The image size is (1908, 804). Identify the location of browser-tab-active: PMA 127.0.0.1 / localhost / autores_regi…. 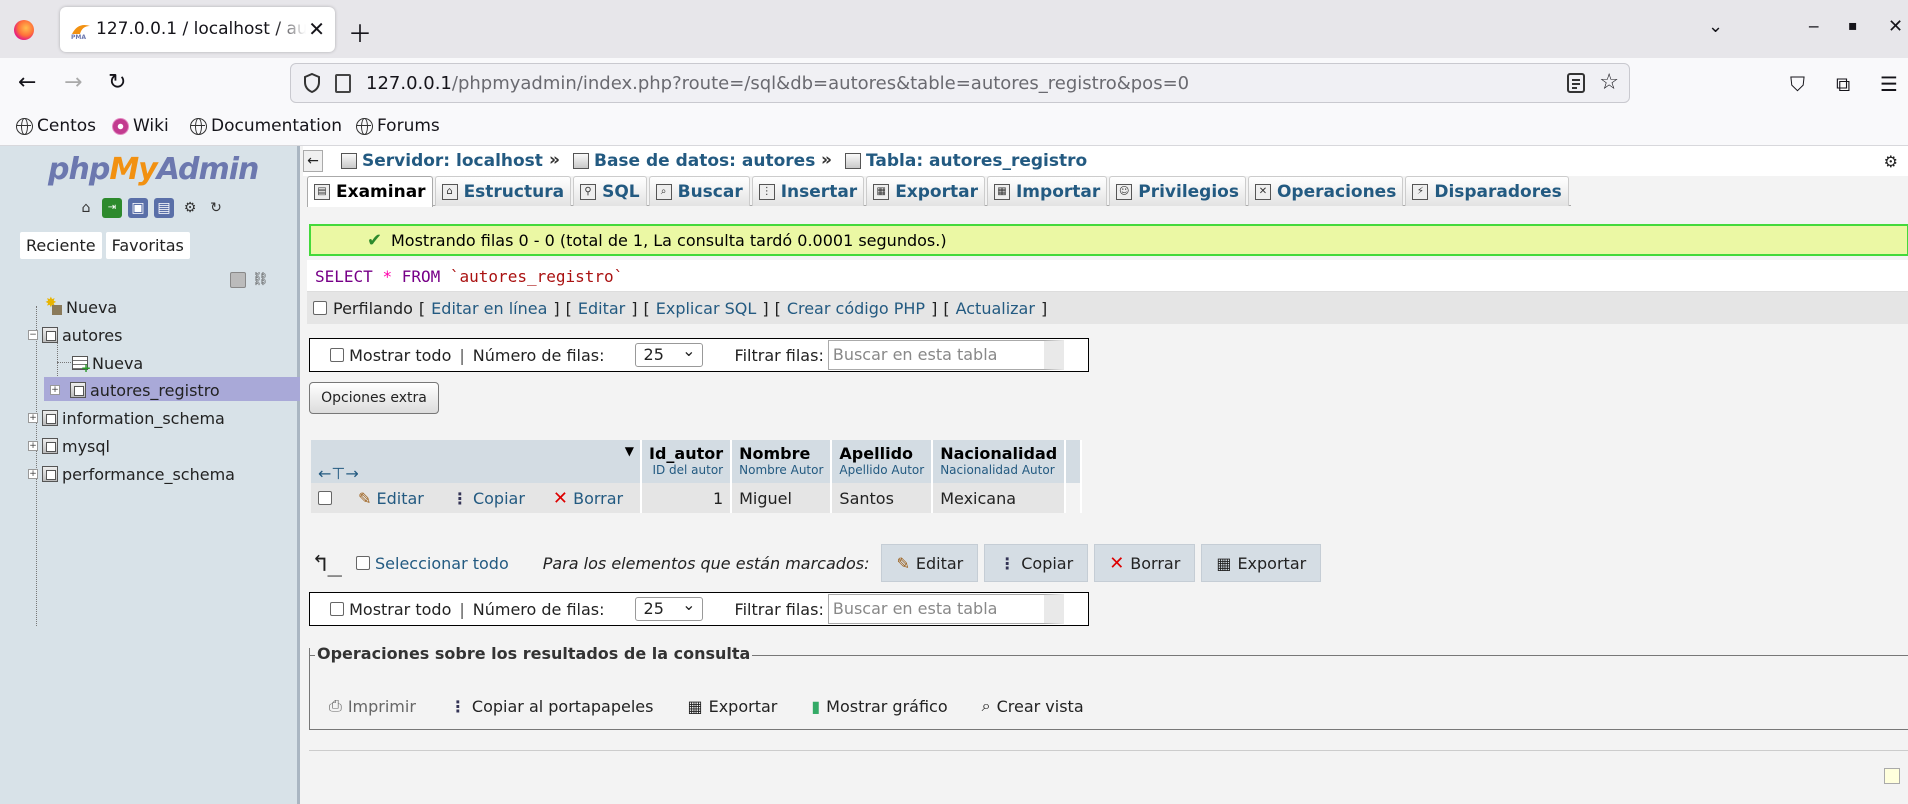
(197, 29).